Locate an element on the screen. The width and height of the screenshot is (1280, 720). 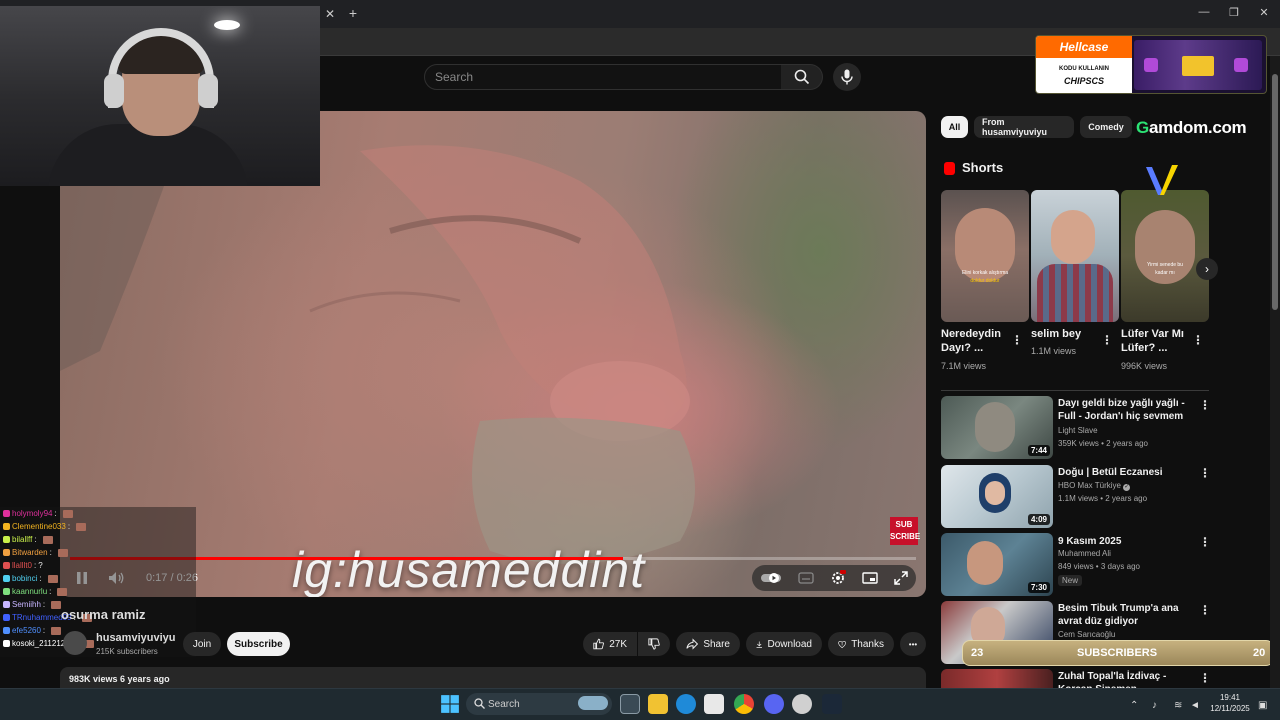
channel-name: husamviyuviyu is located at coordinates (135, 638).